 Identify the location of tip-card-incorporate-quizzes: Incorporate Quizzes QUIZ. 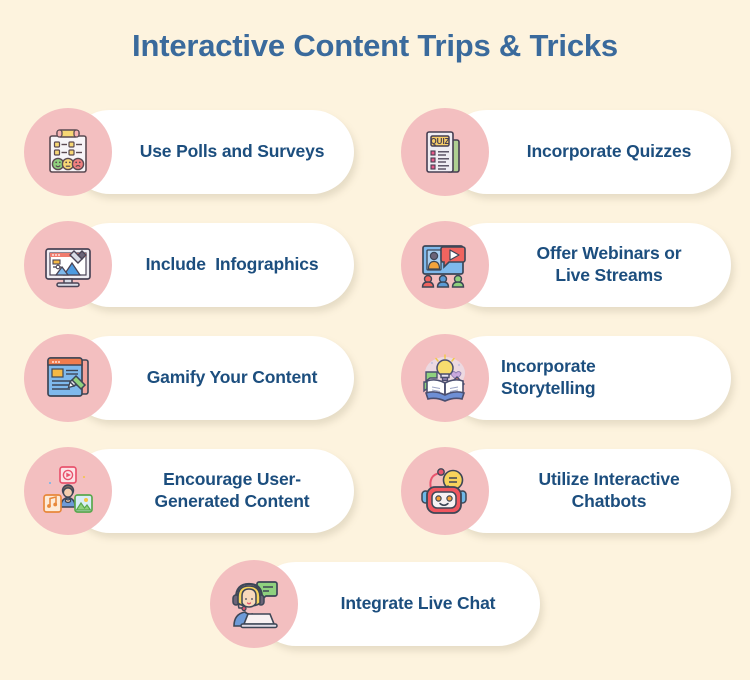
(566, 152).